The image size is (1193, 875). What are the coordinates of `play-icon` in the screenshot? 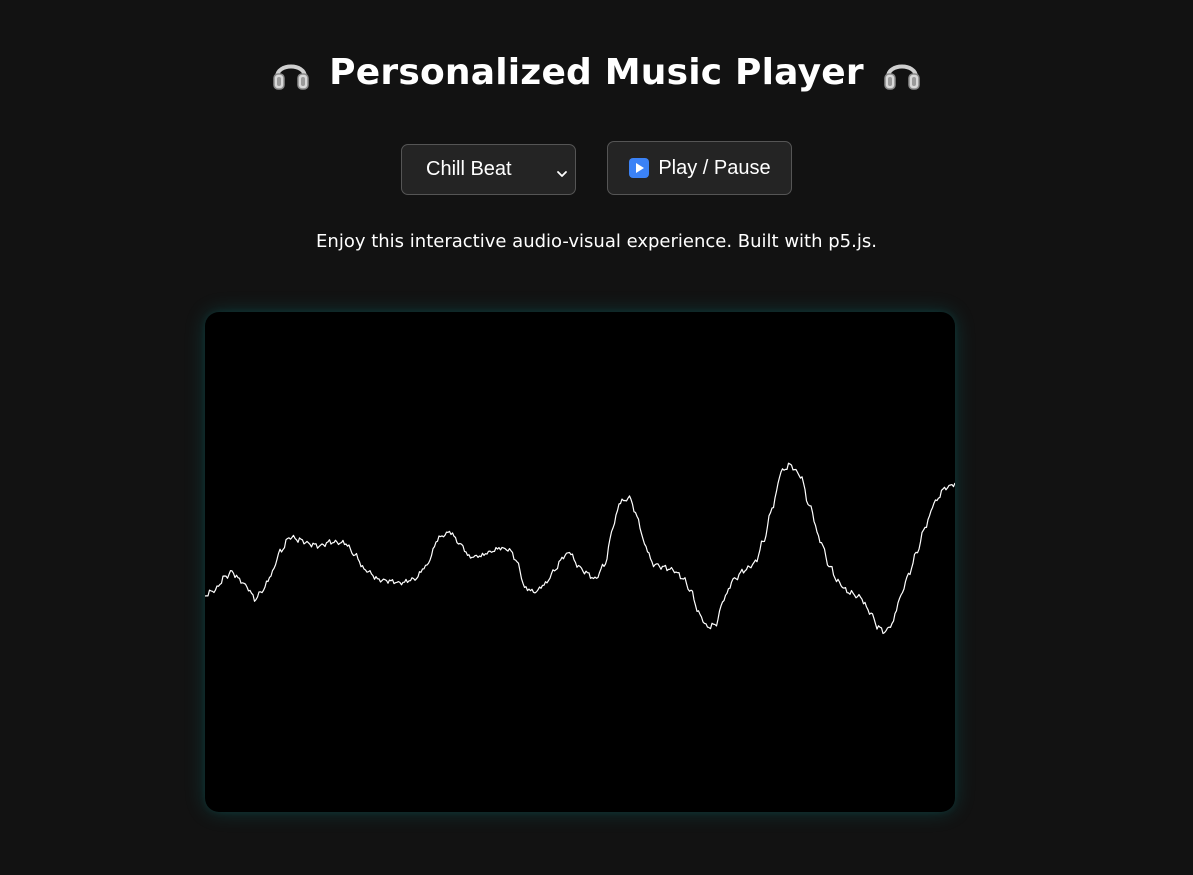 It's located at (639, 168).